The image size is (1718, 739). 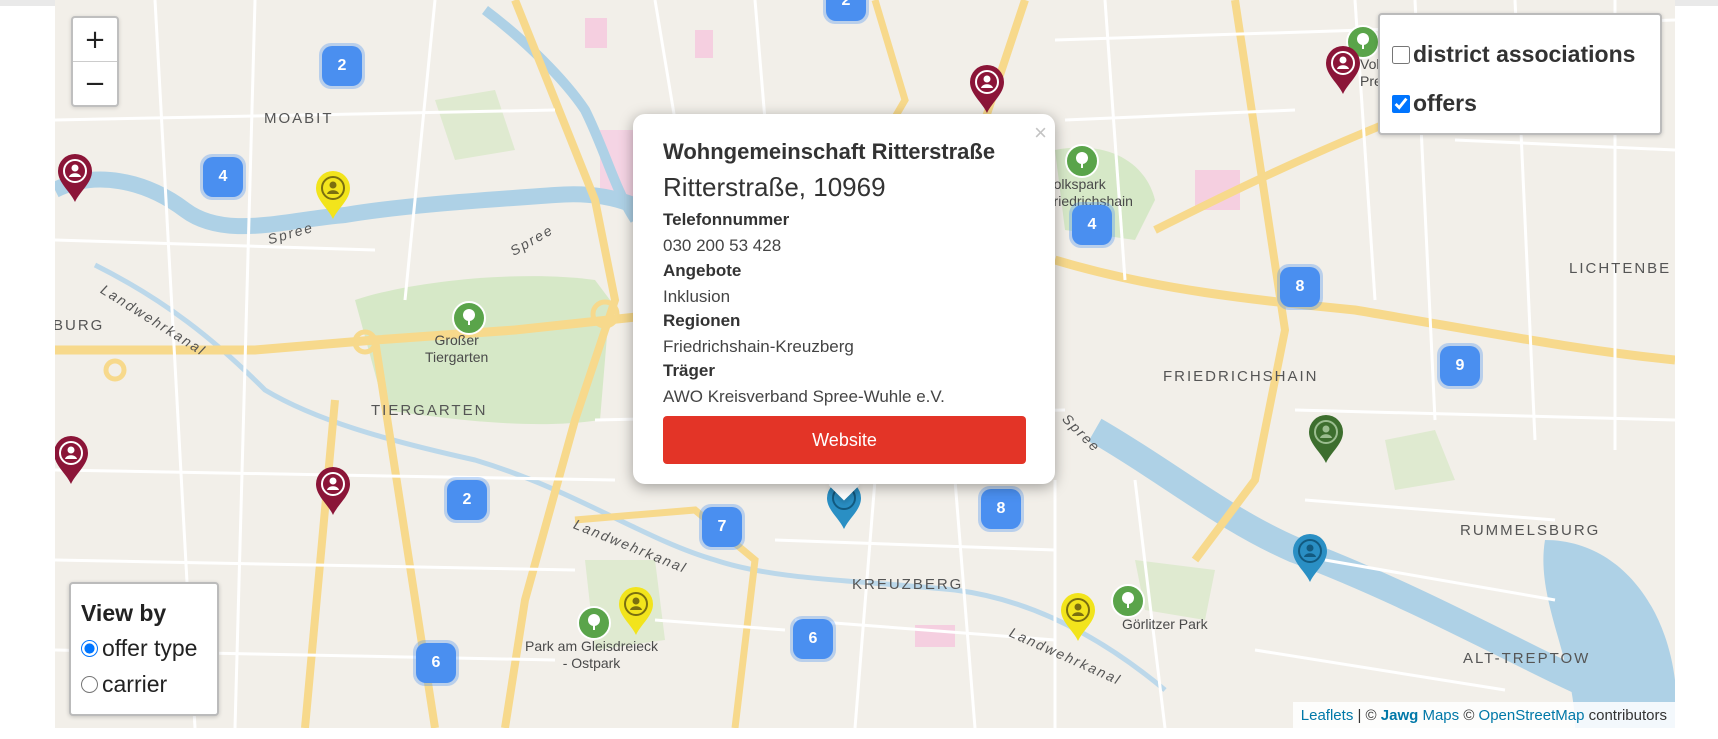 I want to click on district-label-alt-treptow: ALT-TREPTOW, so click(x=1527, y=658).